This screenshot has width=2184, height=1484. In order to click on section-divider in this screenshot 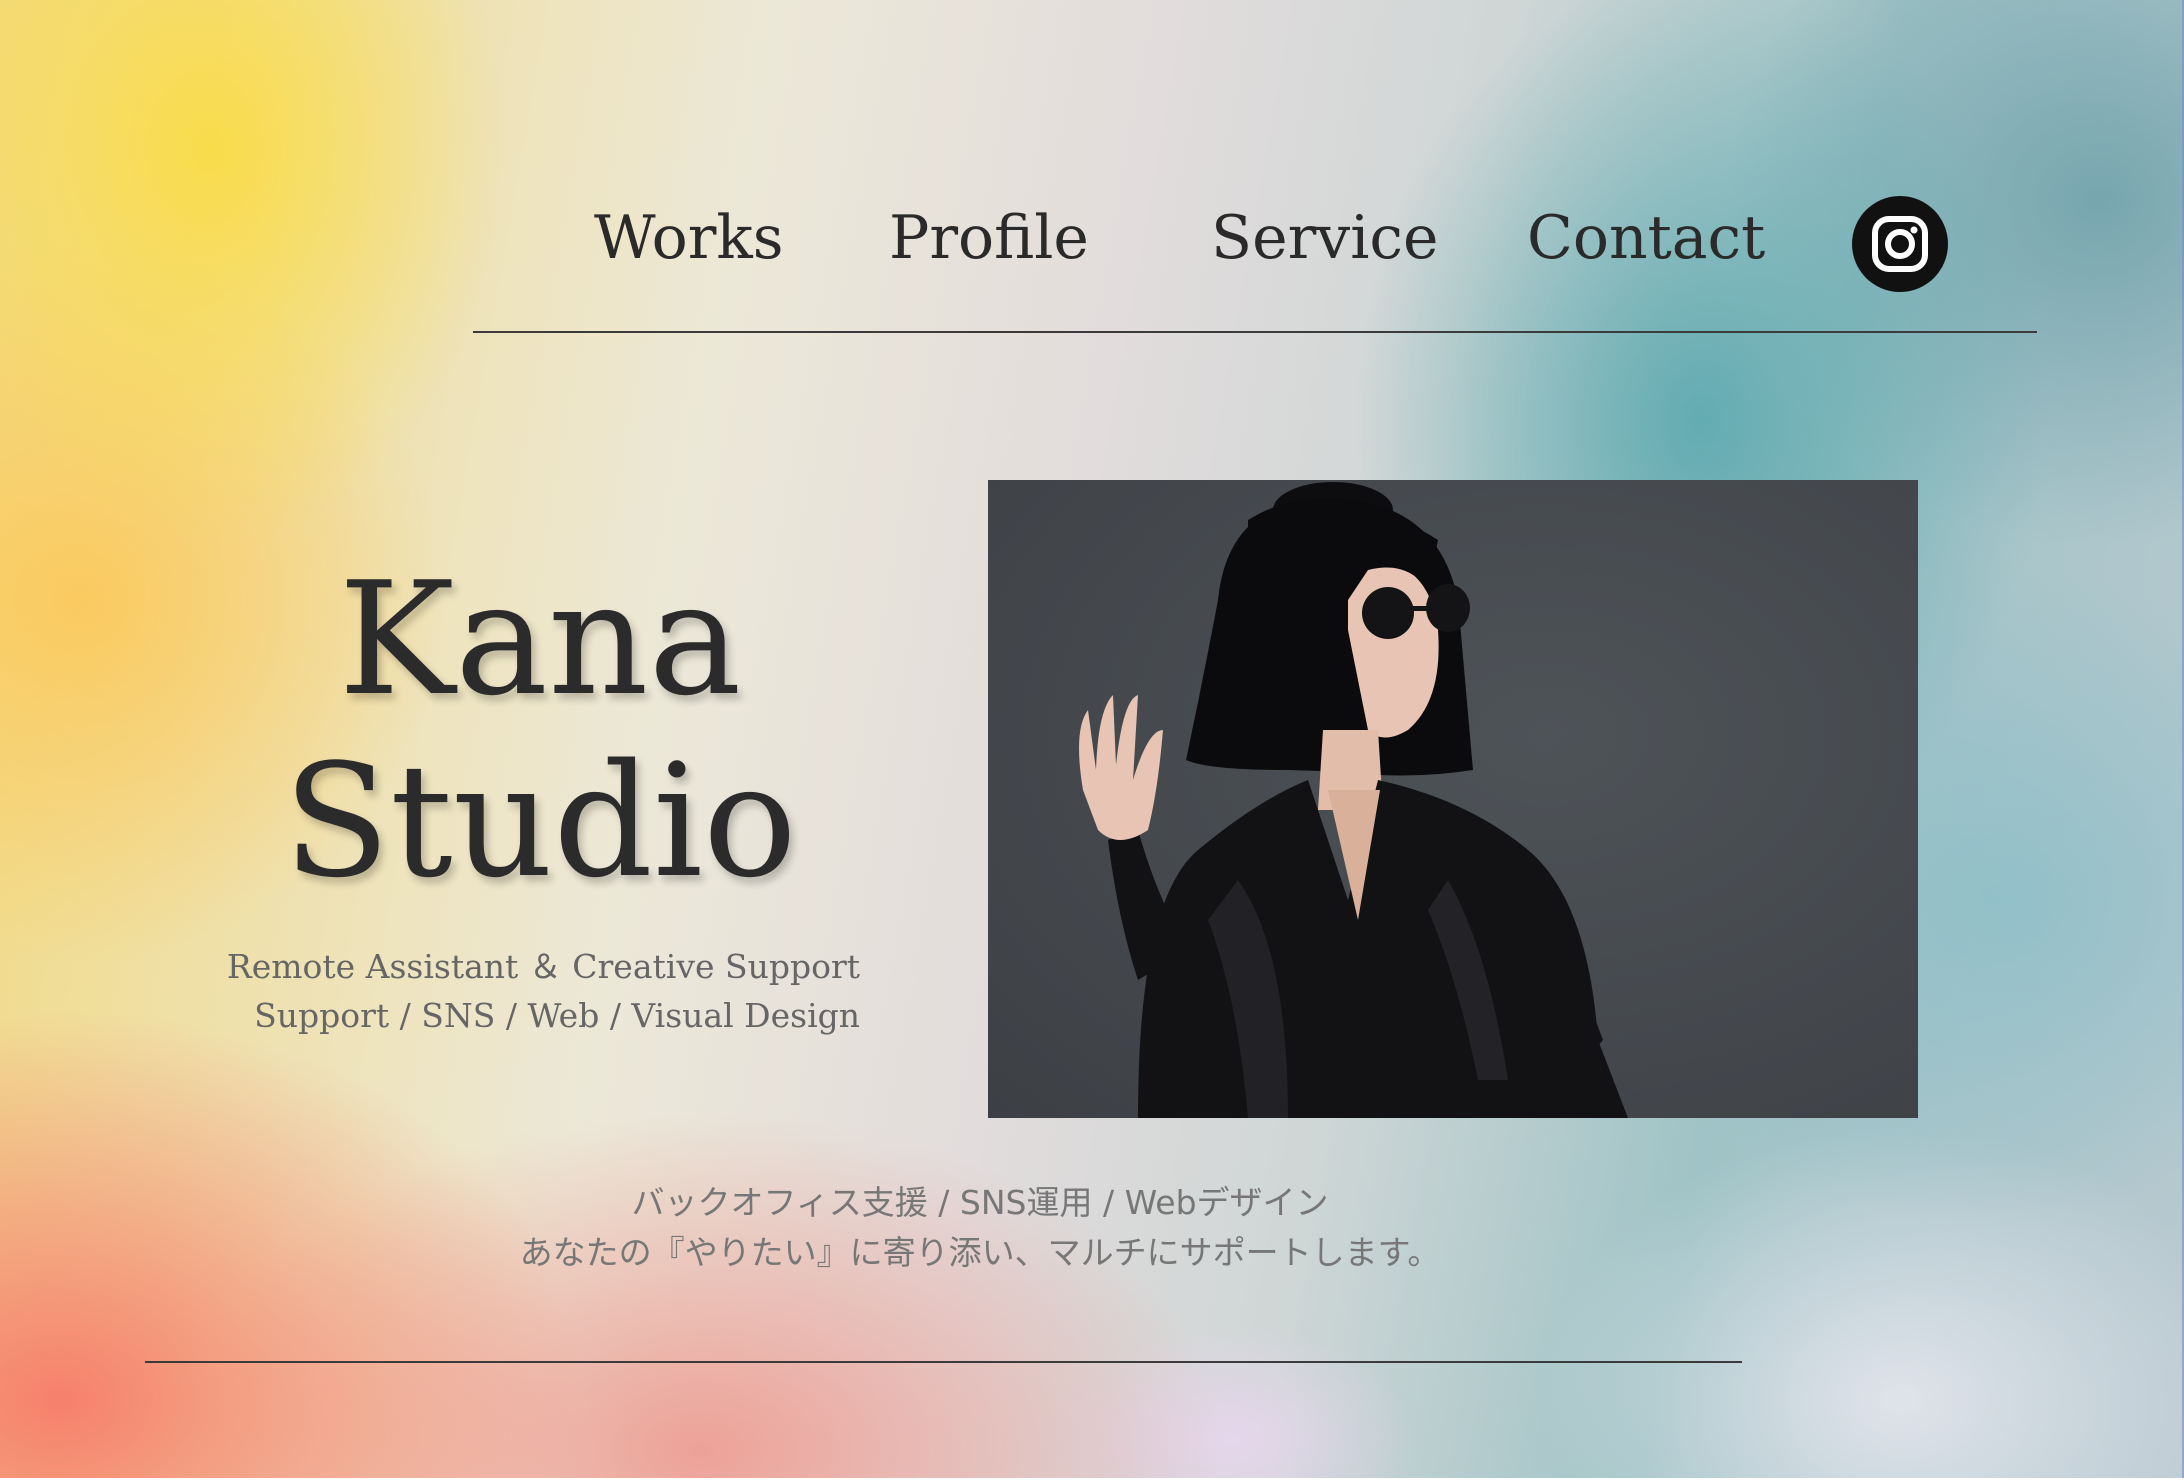, I will do `click(943, 1362)`.